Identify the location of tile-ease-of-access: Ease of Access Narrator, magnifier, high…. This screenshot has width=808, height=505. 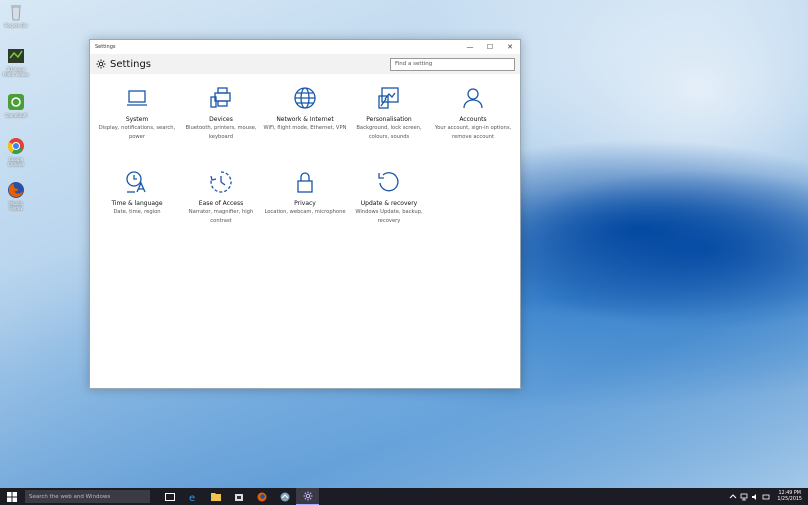
(221, 206).